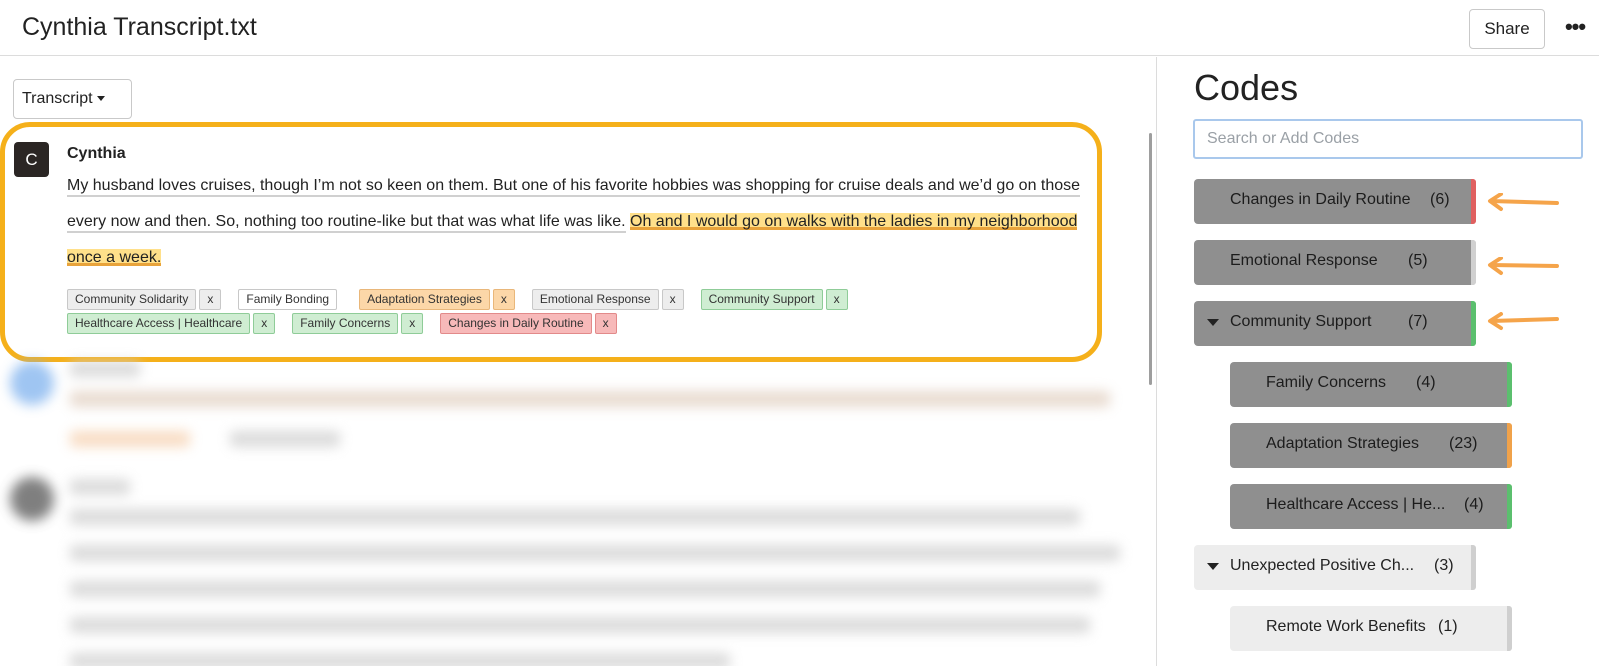 Image resolution: width=1599 pixels, height=666 pixels. What do you see at coordinates (1440, 199) in the screenshot?
I see `code-count: (6)` at bounding box center [1440, 199].